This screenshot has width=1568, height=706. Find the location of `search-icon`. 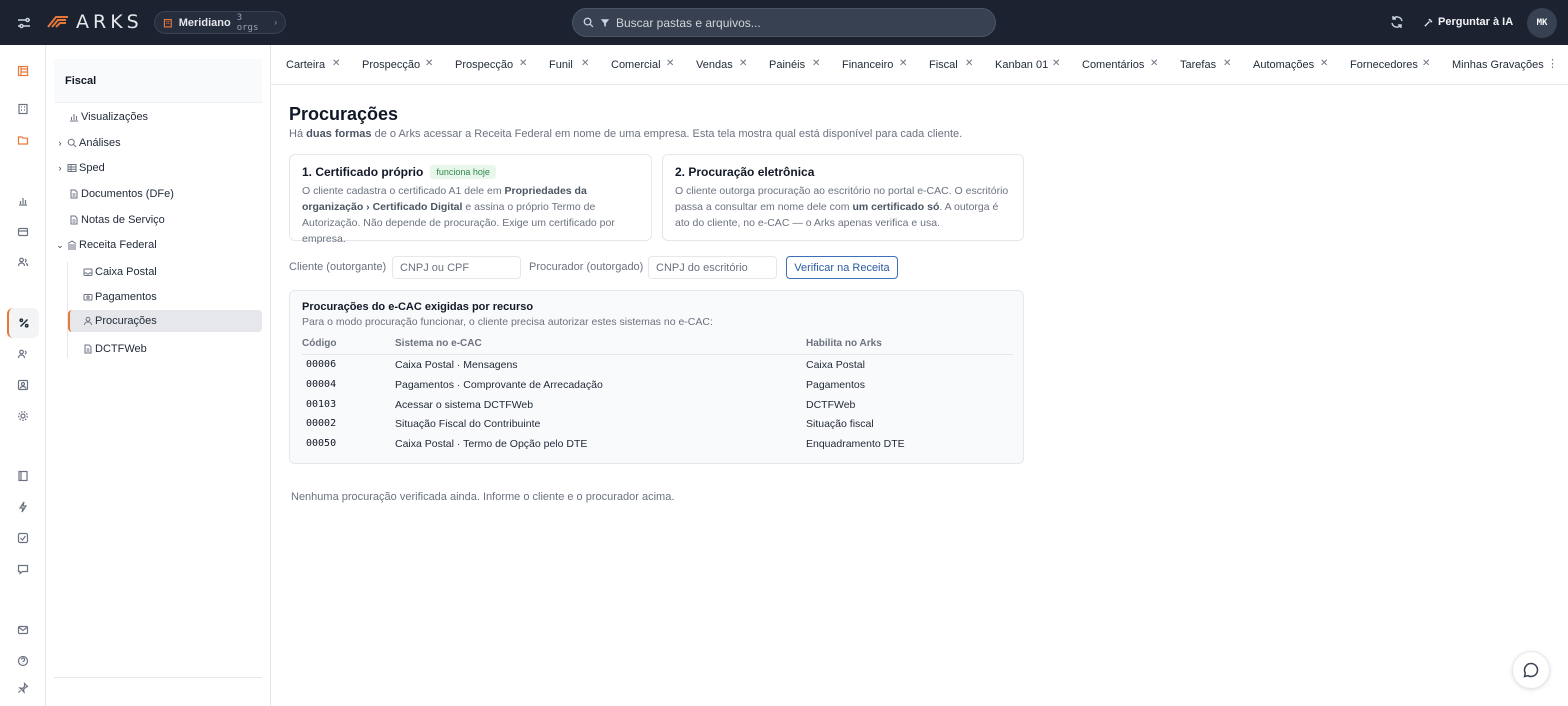

search-icon is located at coordinates (588, 22).